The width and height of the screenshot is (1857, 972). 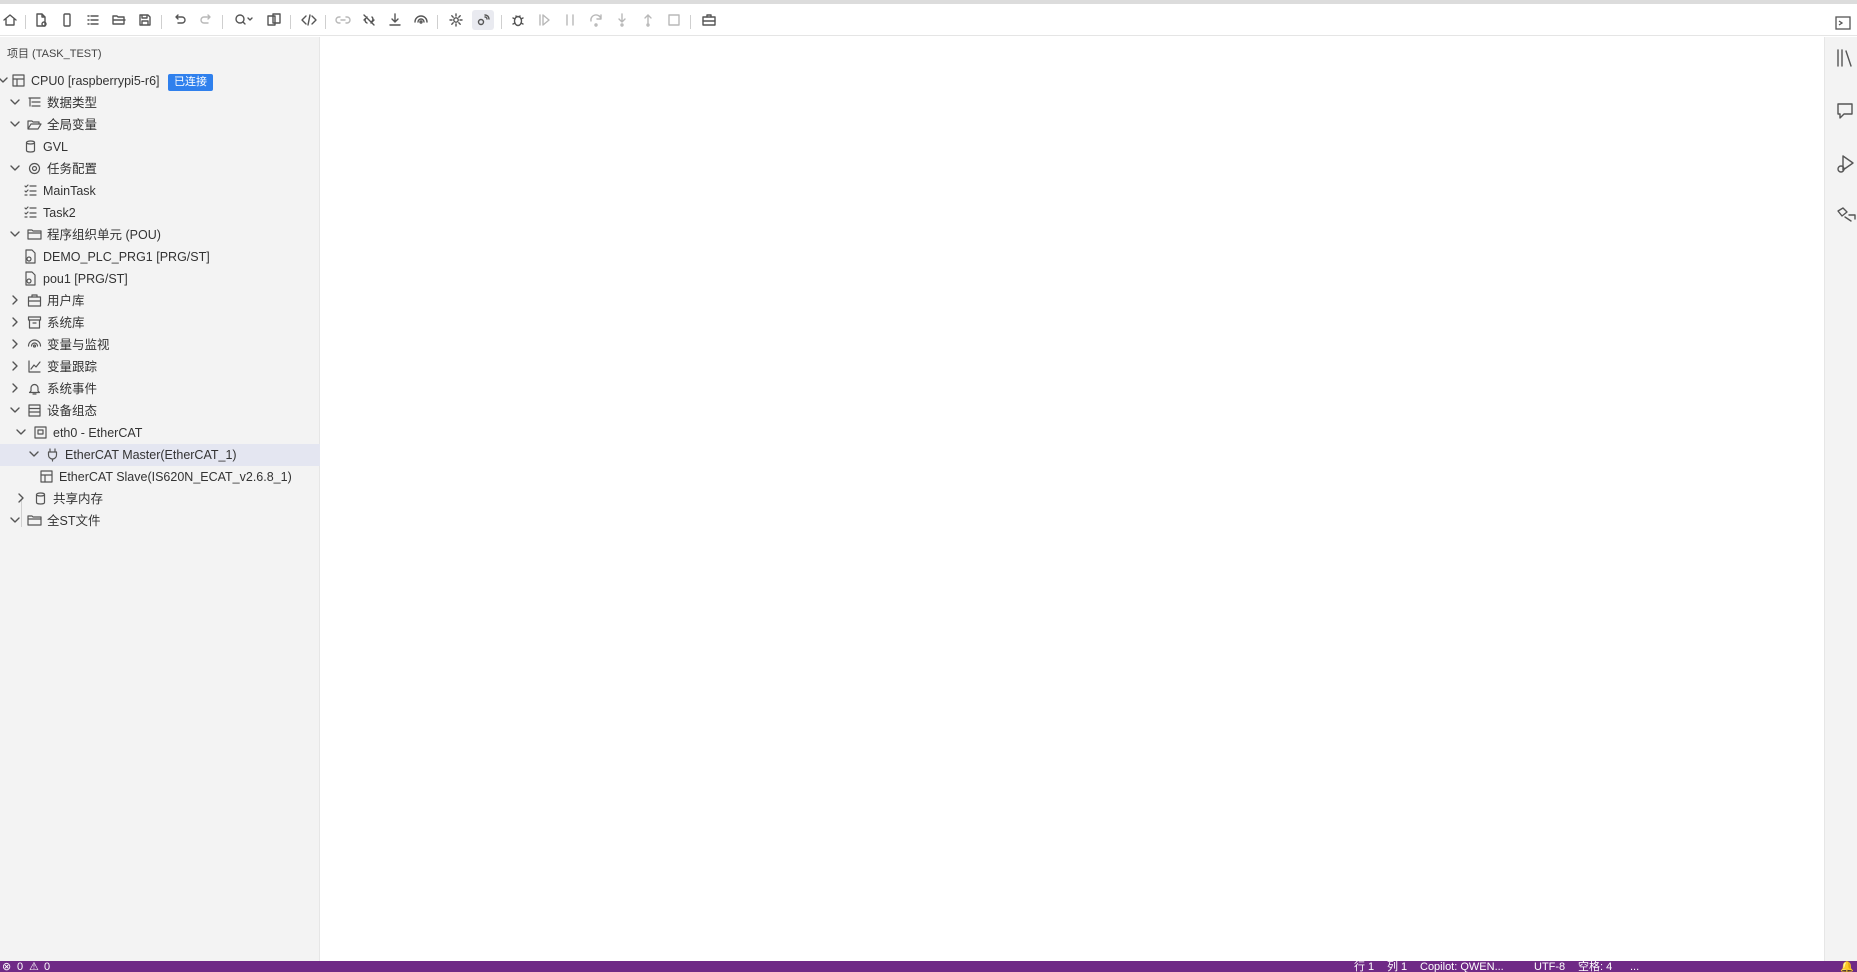 I want to click on unlink-icon, so click(x=369, y=20).